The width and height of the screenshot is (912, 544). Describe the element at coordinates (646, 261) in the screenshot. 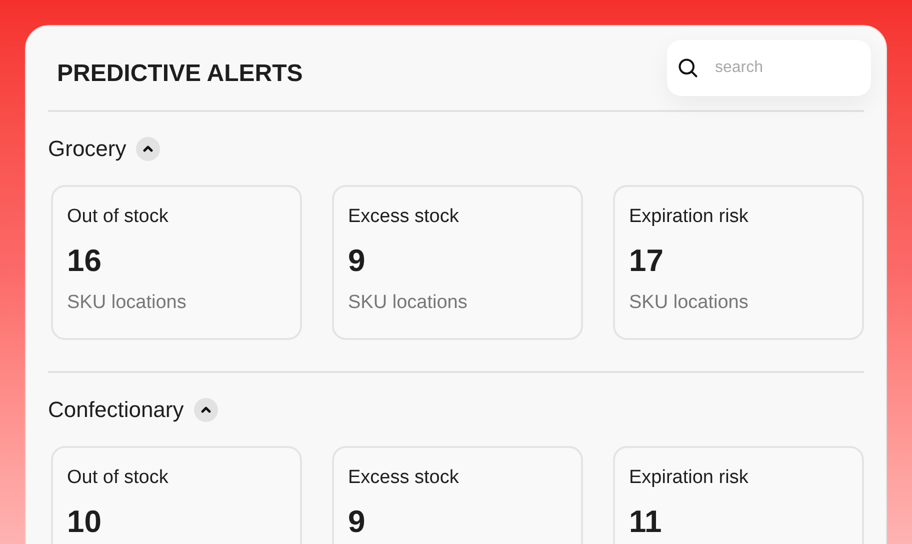

I see `alert-count: 17` at that location.